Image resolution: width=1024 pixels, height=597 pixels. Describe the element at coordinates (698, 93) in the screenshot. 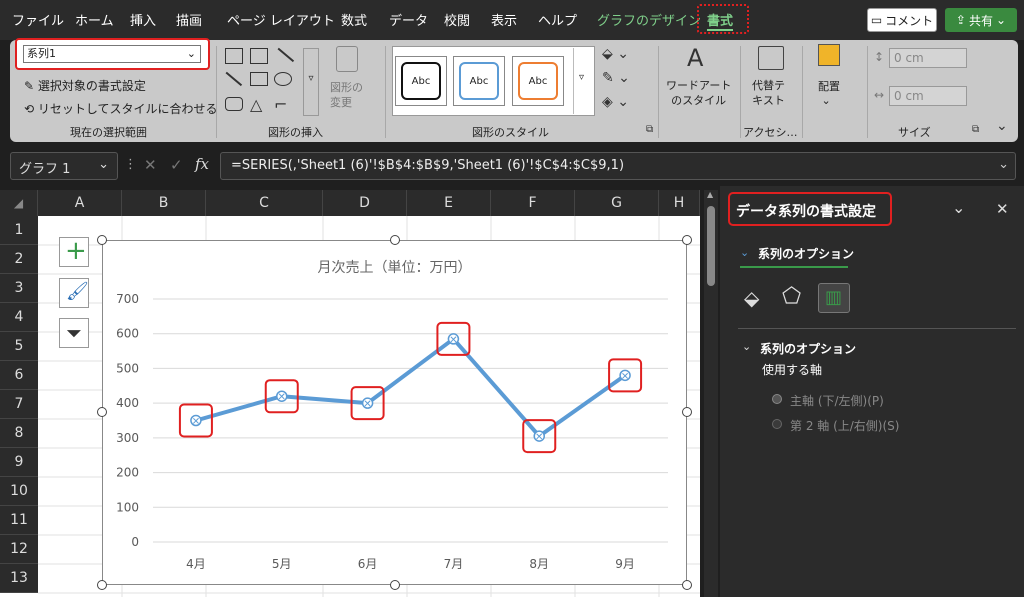

I see `wordart-styles-button: ワードアート のスタイル` at that location.